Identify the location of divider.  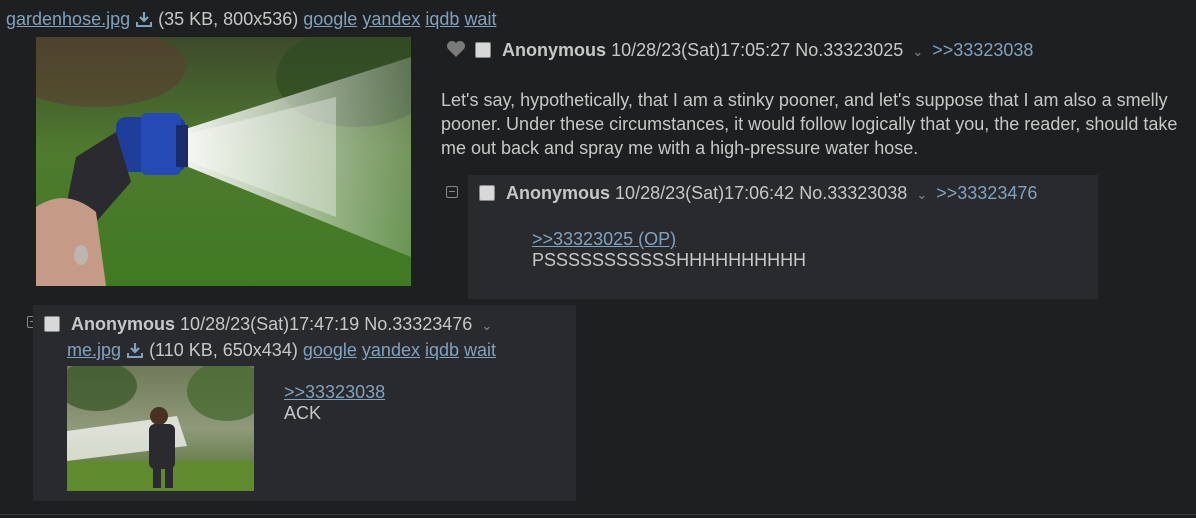
(598, 514).